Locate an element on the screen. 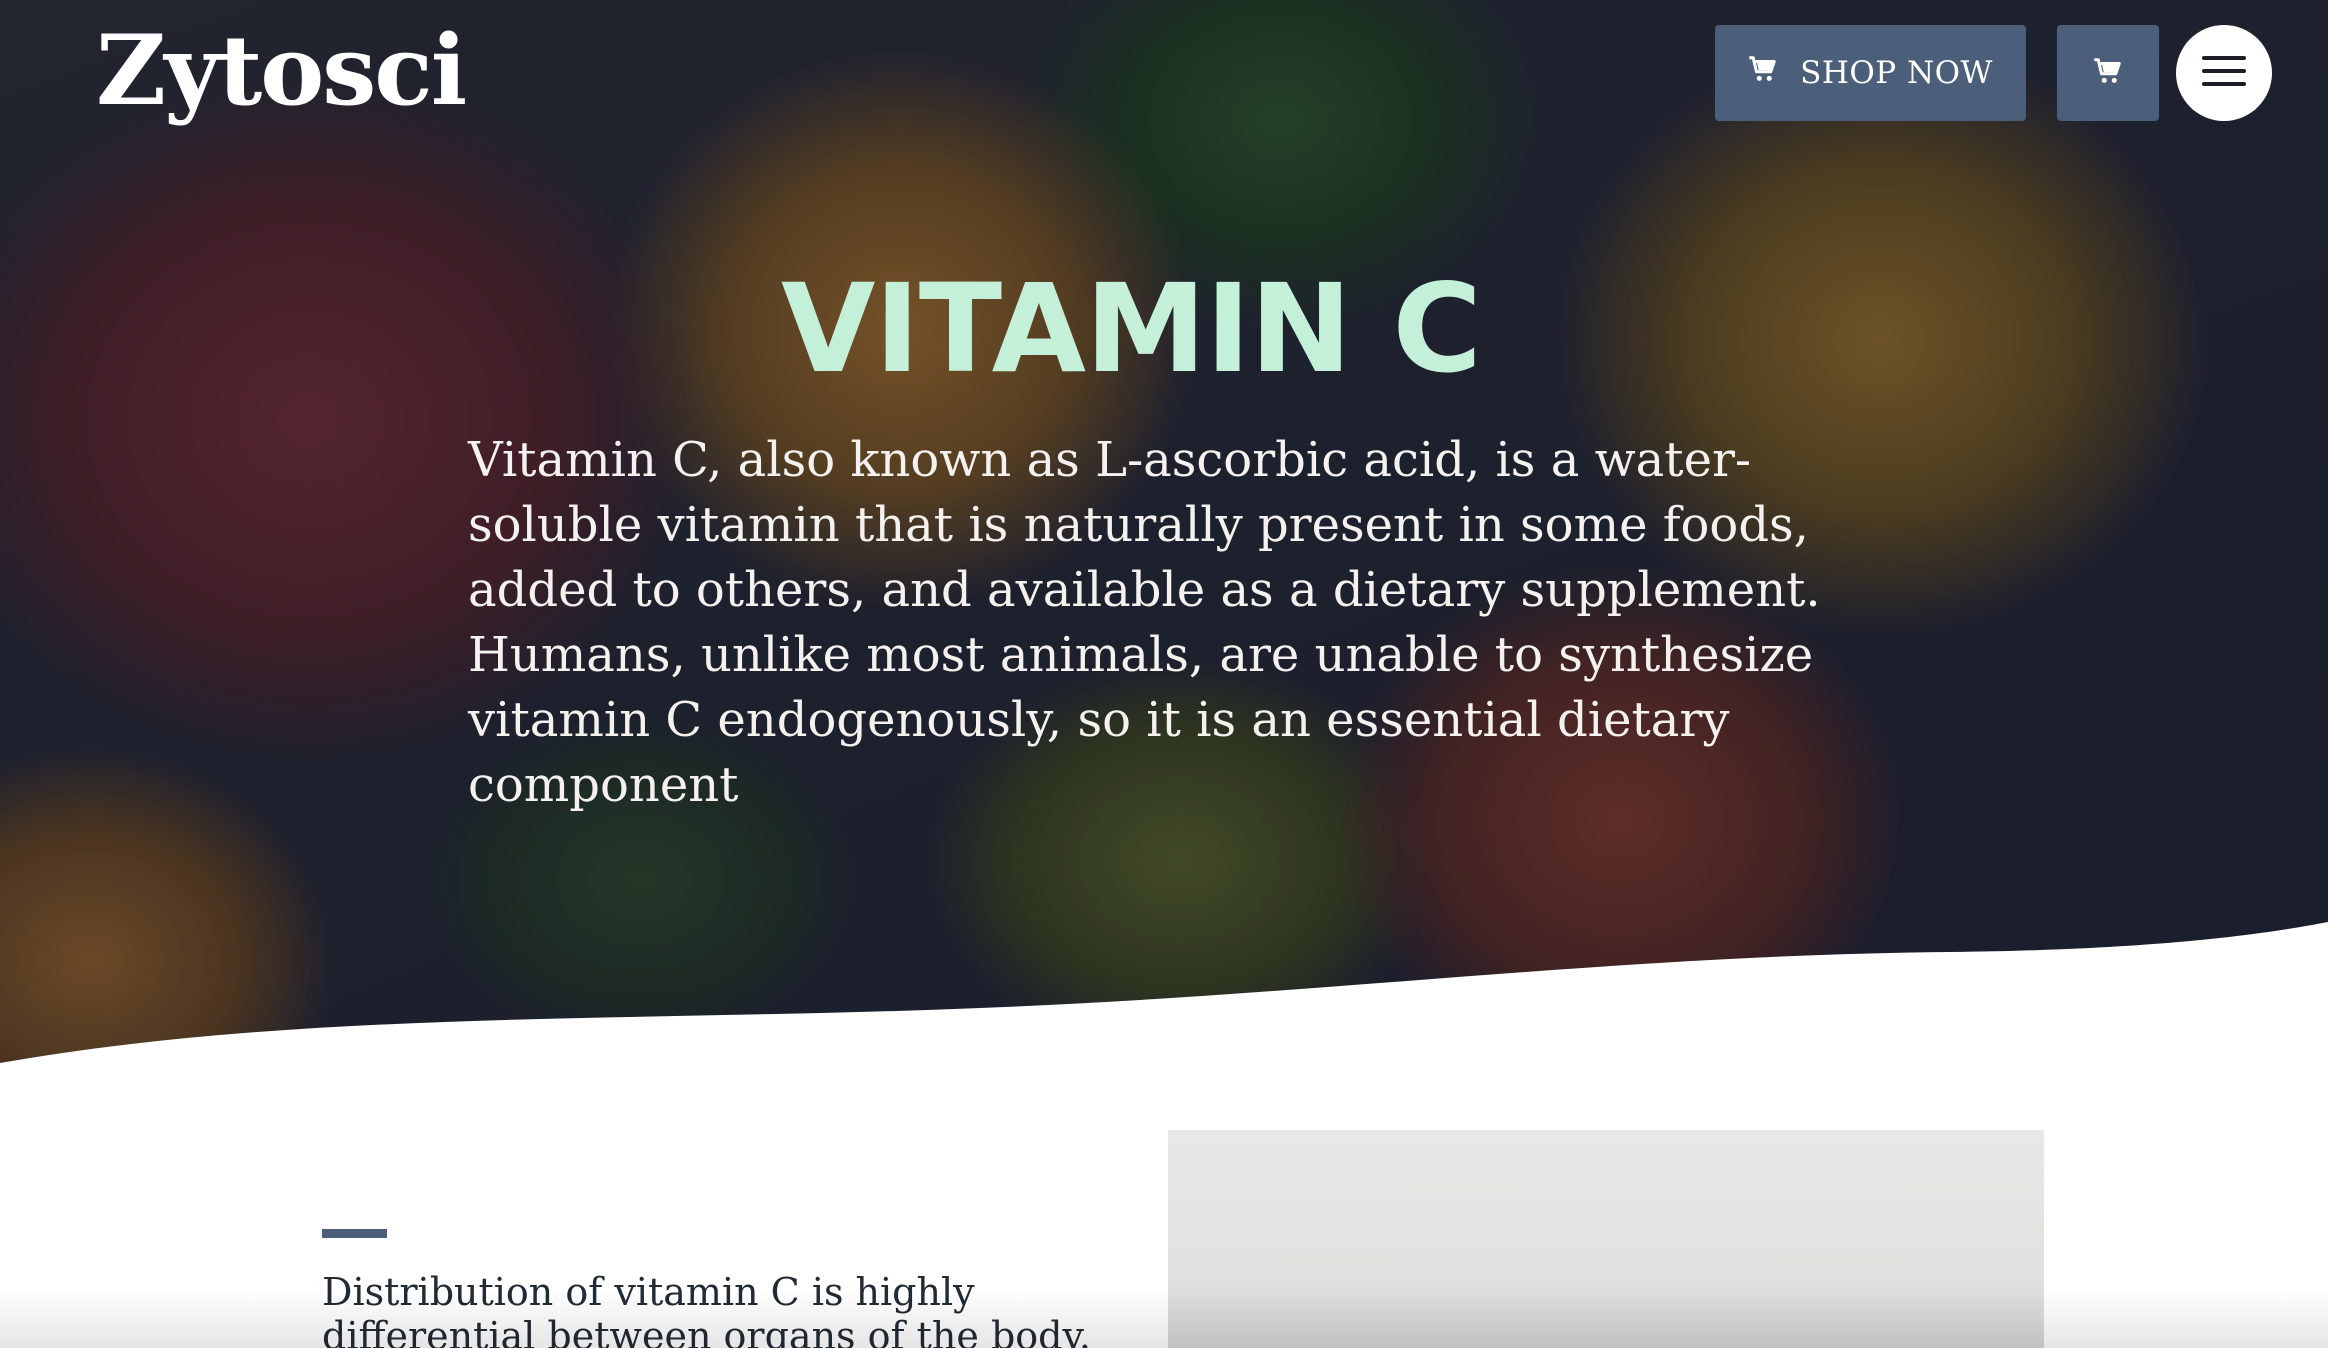 The height and width of the screenshot is (1348, 2328). menu-button is located at coordinates (2224, 73).